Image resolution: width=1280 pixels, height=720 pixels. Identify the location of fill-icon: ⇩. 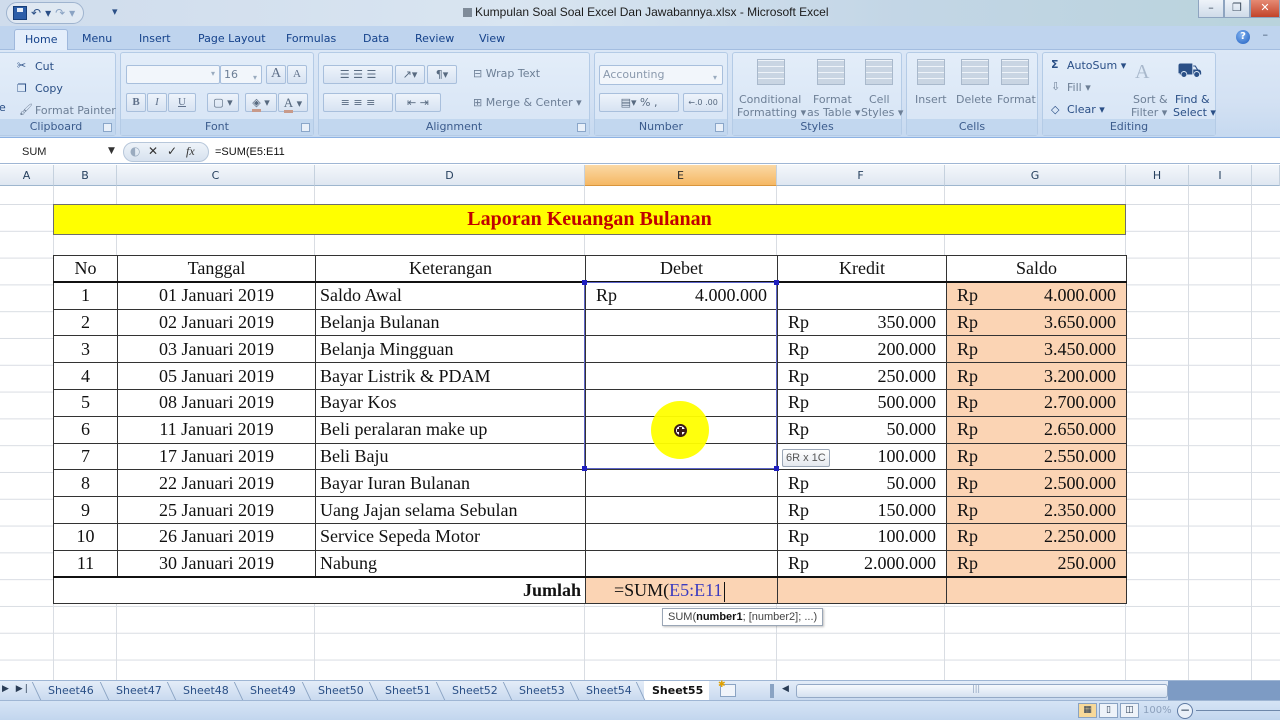
(1055, 86).